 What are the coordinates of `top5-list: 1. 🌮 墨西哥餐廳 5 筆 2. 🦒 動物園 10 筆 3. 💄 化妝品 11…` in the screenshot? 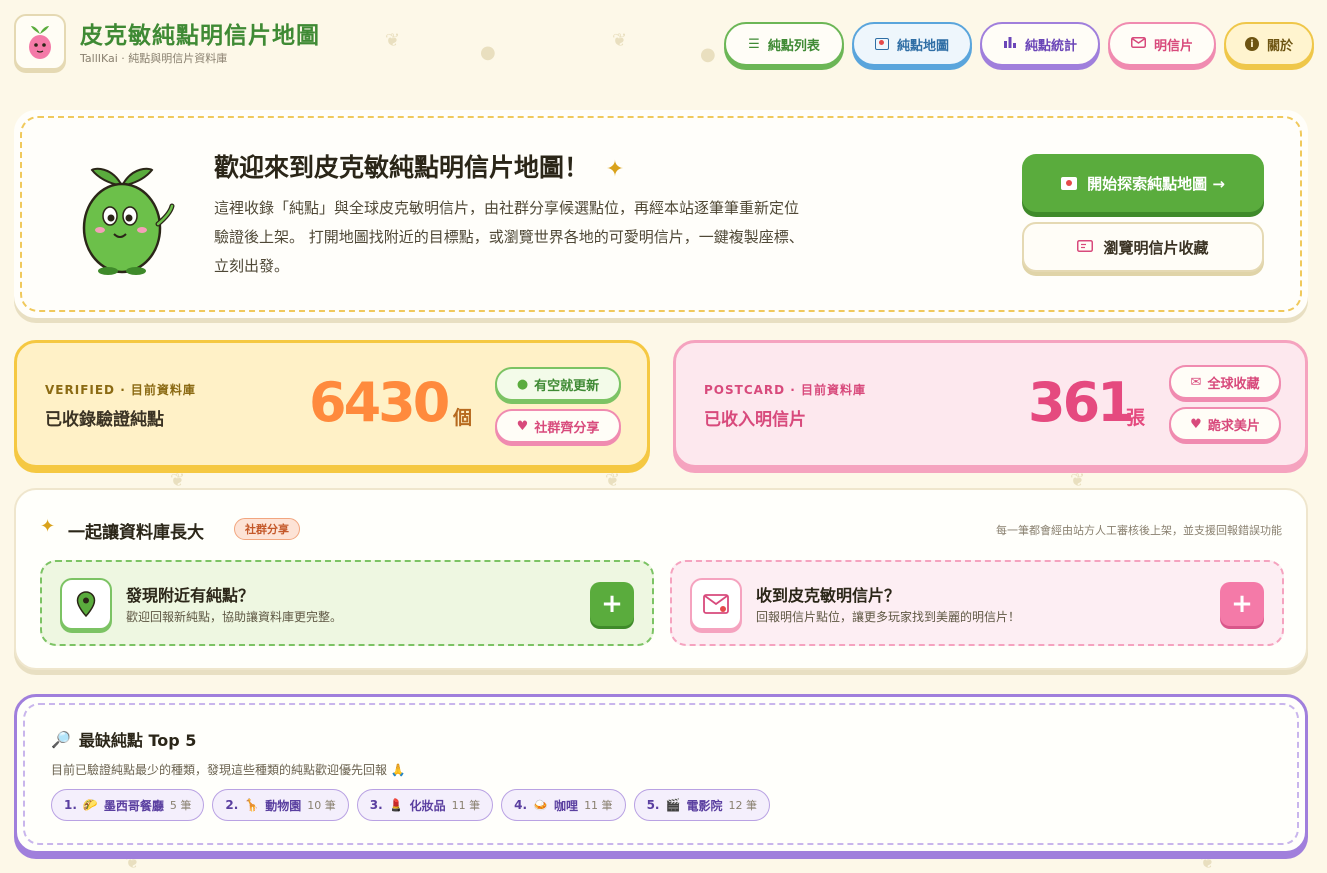 It's located at (410, 805).